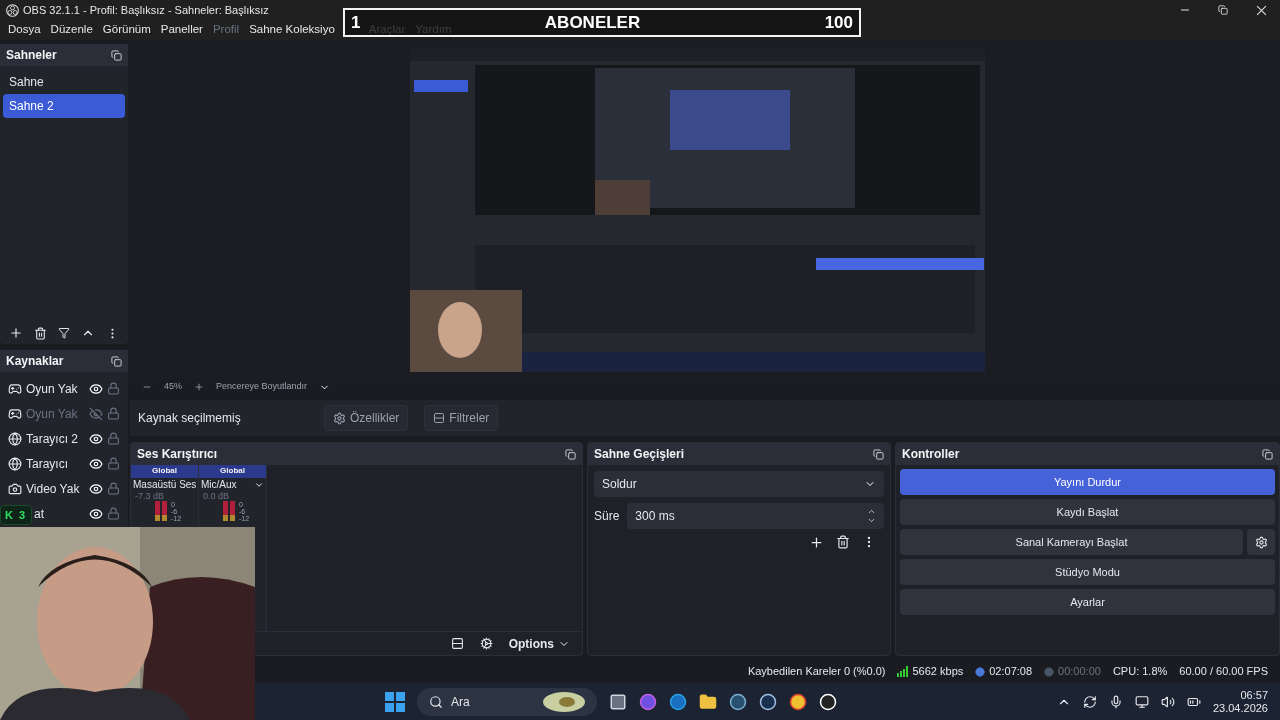 This screenshot has height=720, width=1280. I want to click on panel-title: Kontroller, so click(931, 454).